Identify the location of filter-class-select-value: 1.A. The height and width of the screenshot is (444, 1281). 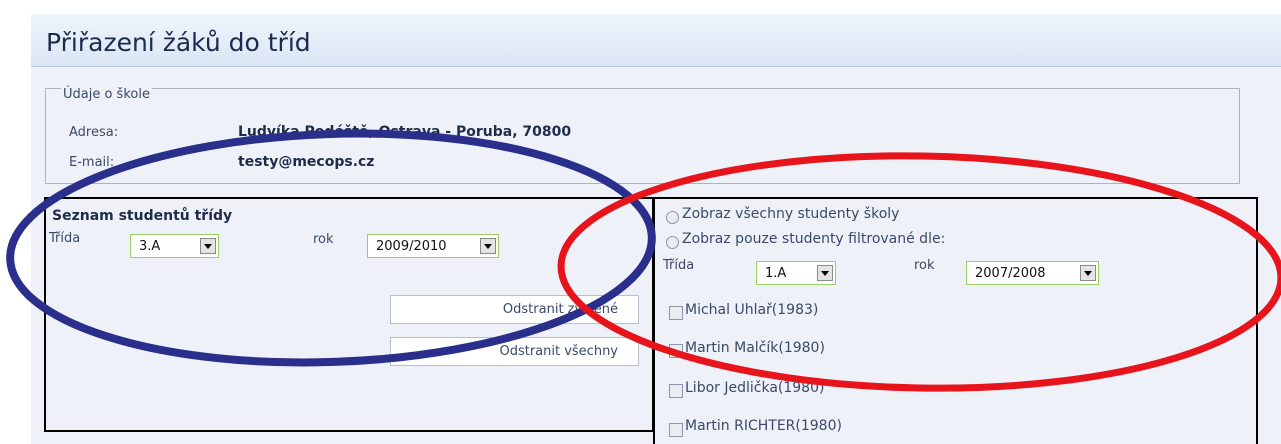
(776, 273).